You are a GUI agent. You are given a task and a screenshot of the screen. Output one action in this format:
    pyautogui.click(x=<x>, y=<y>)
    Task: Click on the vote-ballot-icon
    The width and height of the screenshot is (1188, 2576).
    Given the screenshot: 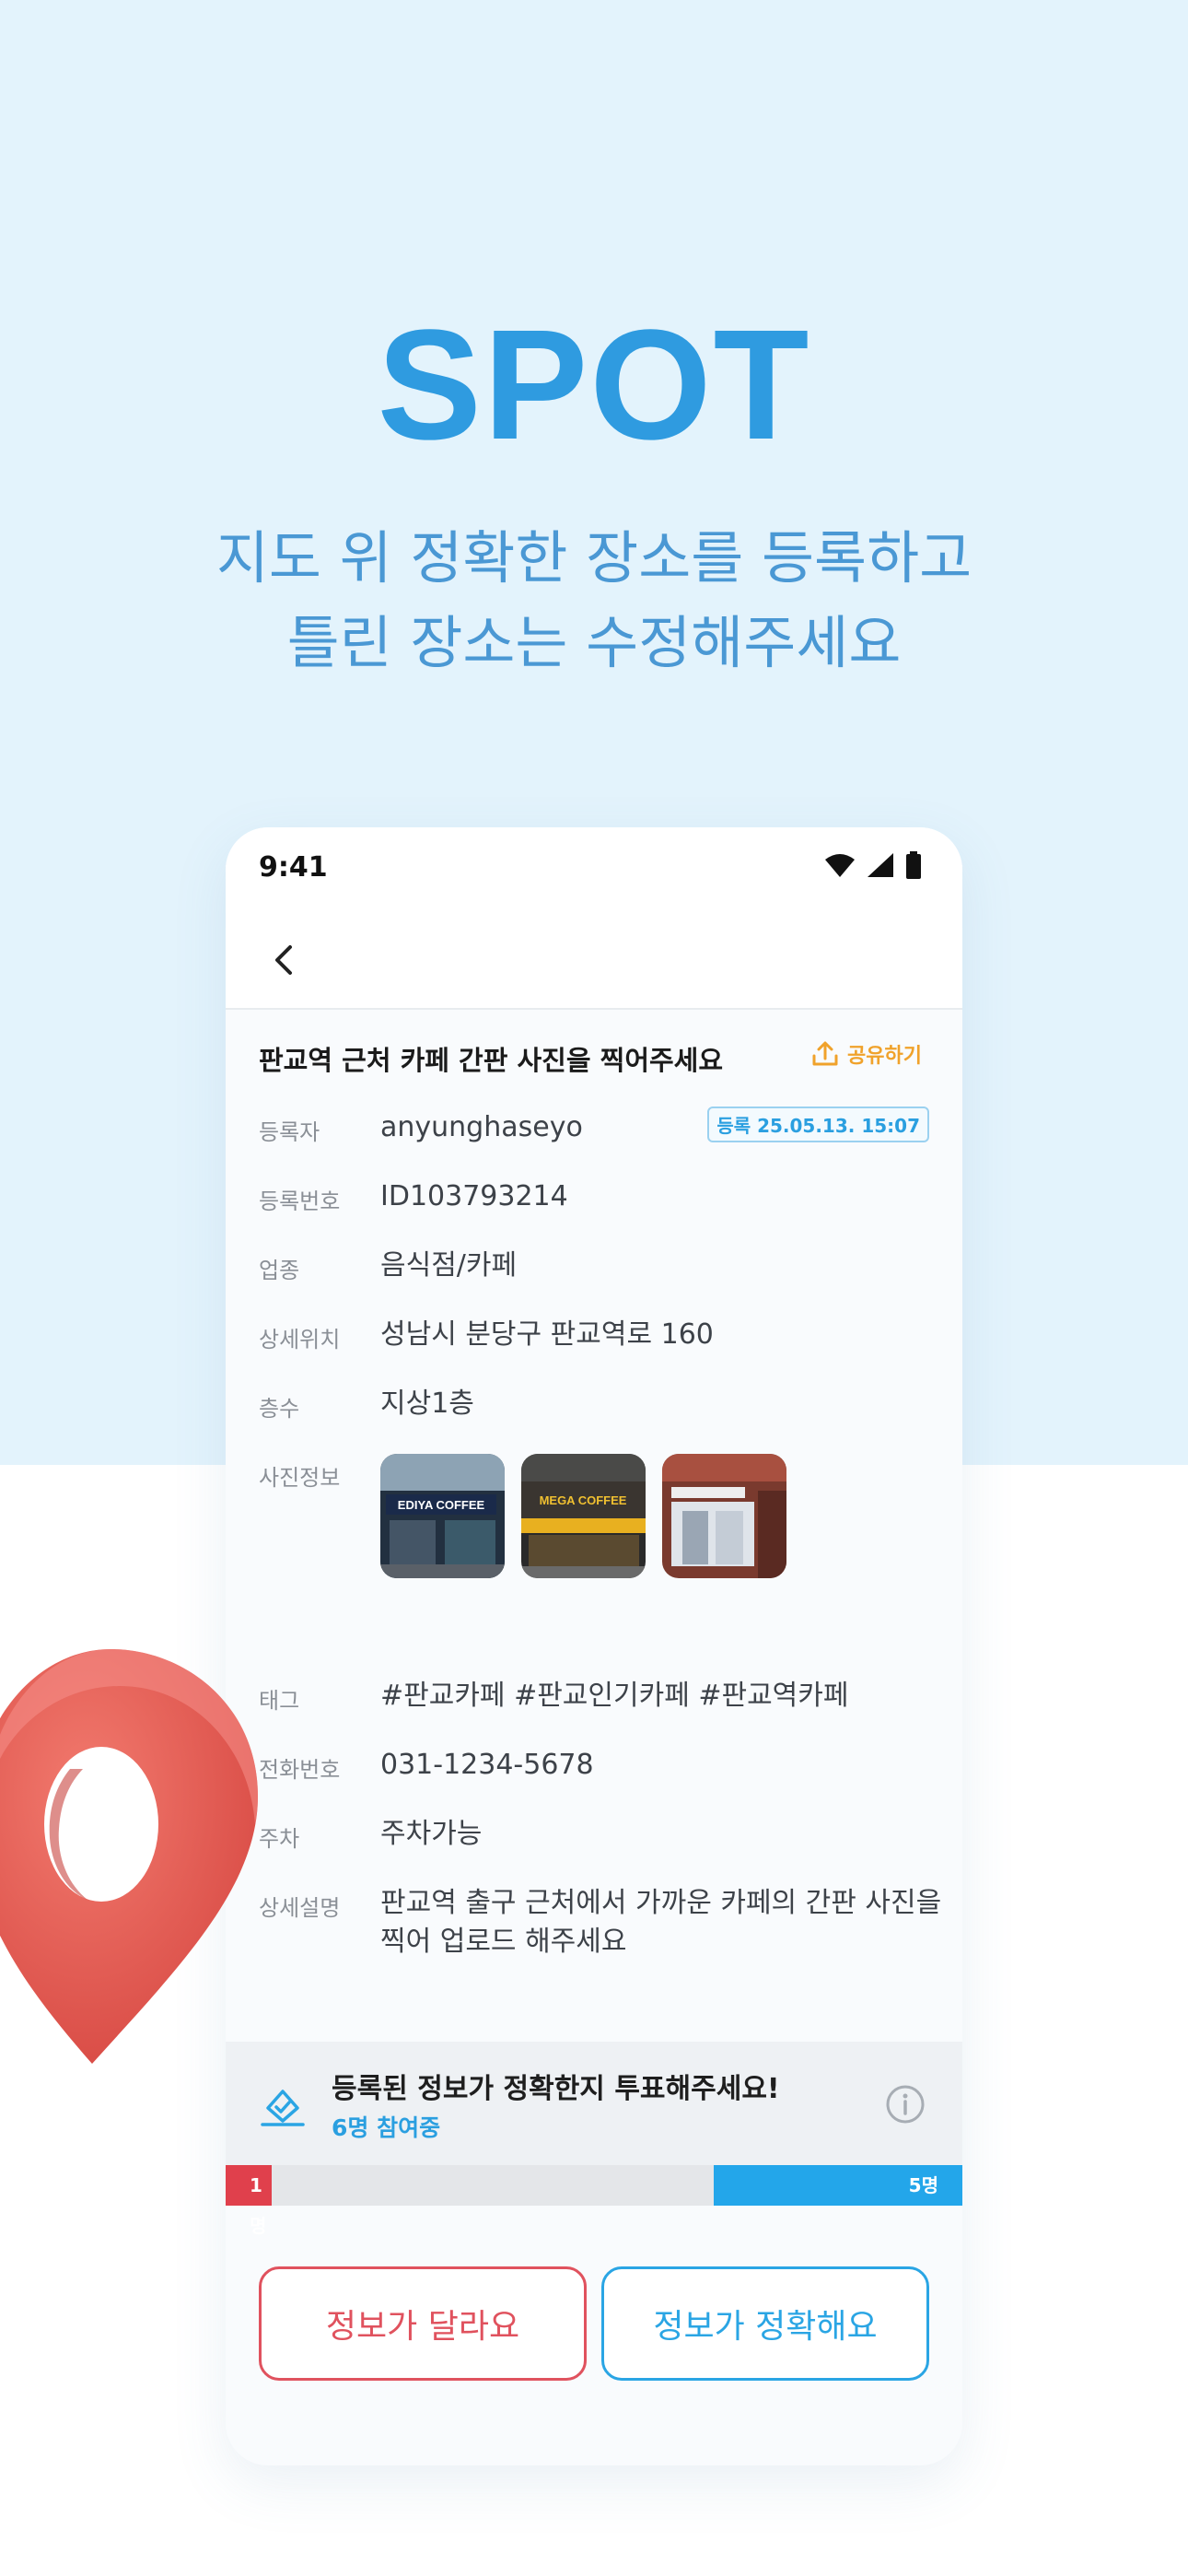 What is the action you would take?
    pyautogui.click(x=283, y=2108)
    